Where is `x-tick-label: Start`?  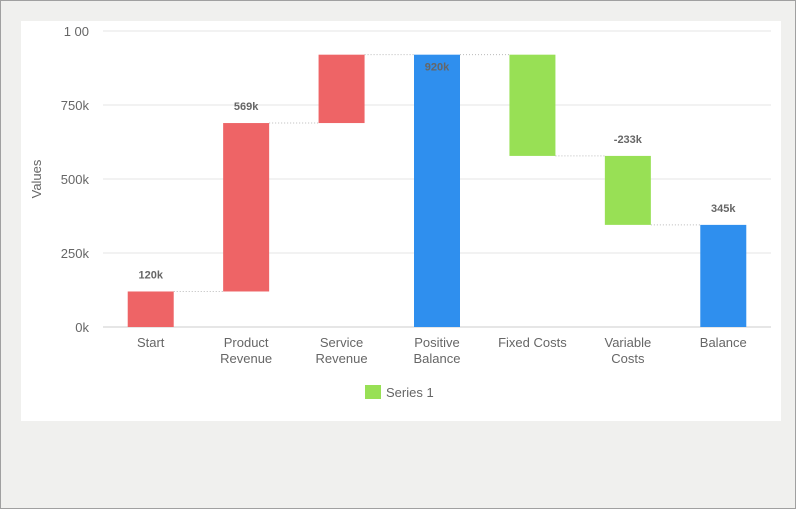
x-tick-label: Start is located at coordinates (151, 342).